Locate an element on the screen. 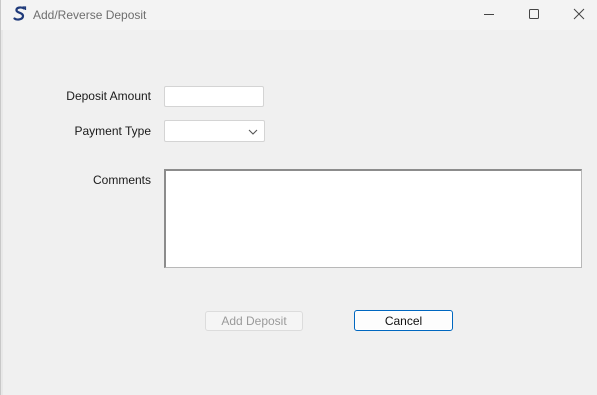  payment-type-label: Payment Type is located at coordinates (113, 131).